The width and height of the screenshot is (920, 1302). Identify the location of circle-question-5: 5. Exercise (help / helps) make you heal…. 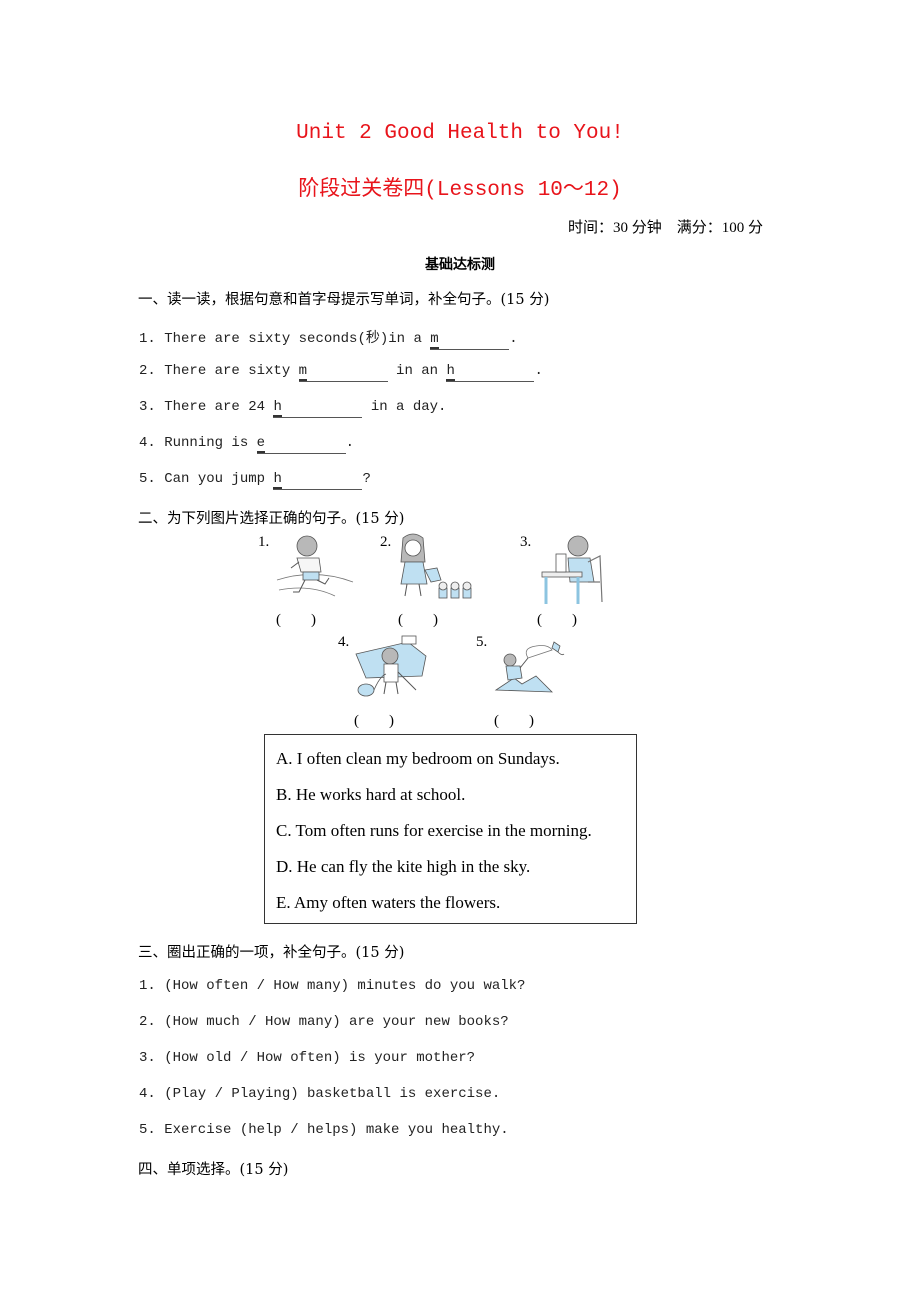
(324, 1130).